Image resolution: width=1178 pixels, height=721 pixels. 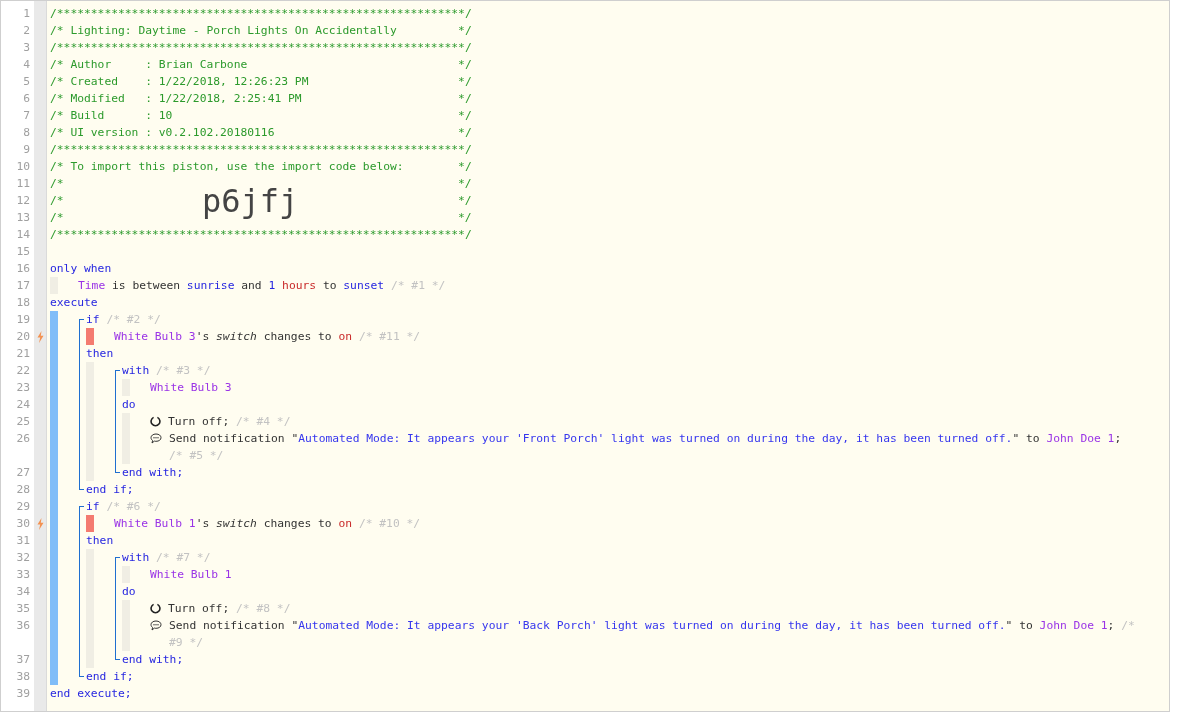 I want to click on line-number: 15, so click(x=23, y=252).